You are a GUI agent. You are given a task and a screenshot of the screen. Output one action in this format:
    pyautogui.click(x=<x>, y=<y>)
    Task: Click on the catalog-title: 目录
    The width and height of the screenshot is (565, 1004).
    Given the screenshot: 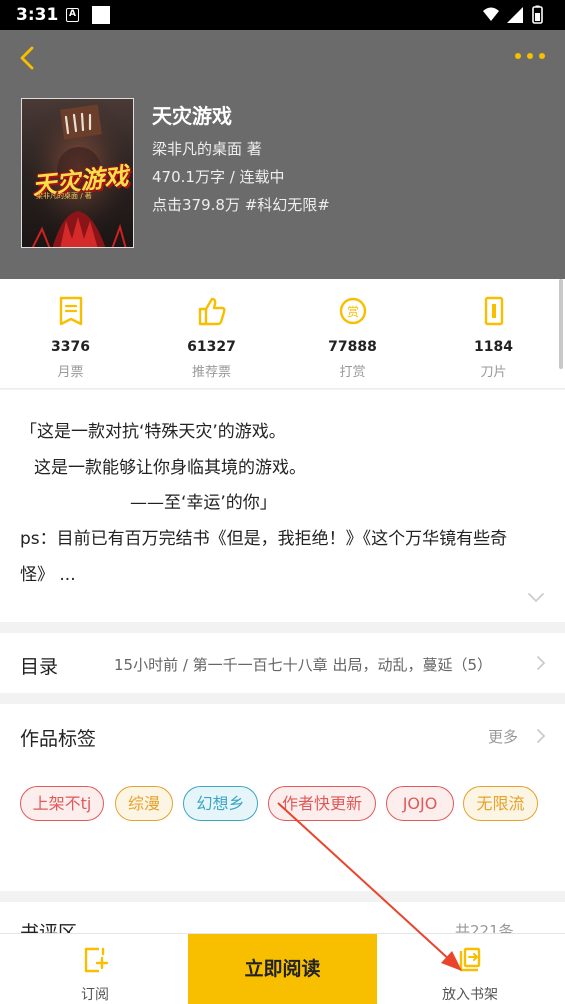 What is the action you would take?
    pyautogui.click(x=39, y=667)
    